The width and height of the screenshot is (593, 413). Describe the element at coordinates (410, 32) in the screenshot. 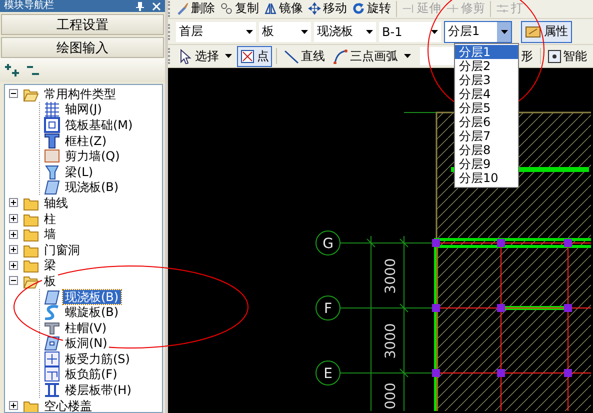

I see `dropdown-field: B-1` at that location.